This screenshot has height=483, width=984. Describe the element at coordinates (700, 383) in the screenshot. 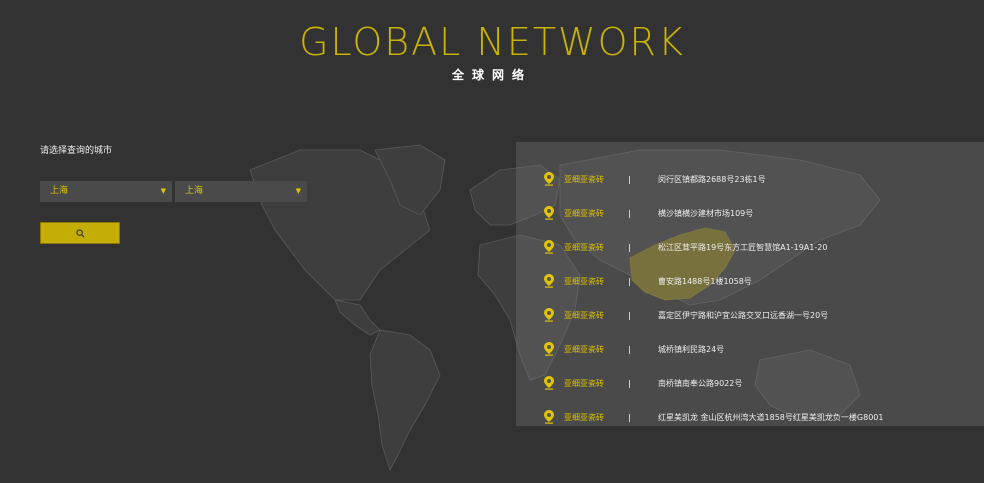

I see `store-address: 南桥镇南奉公路9022号` at that location.